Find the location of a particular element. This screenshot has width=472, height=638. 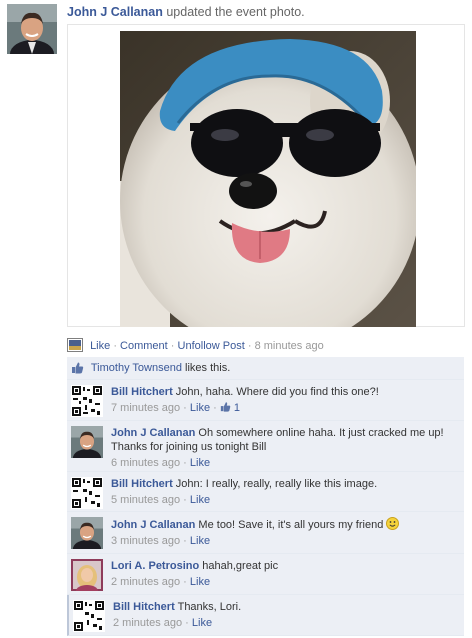

comment-meta: 7 minutes ago · Like · 1 is located at coordinates (176, 408).